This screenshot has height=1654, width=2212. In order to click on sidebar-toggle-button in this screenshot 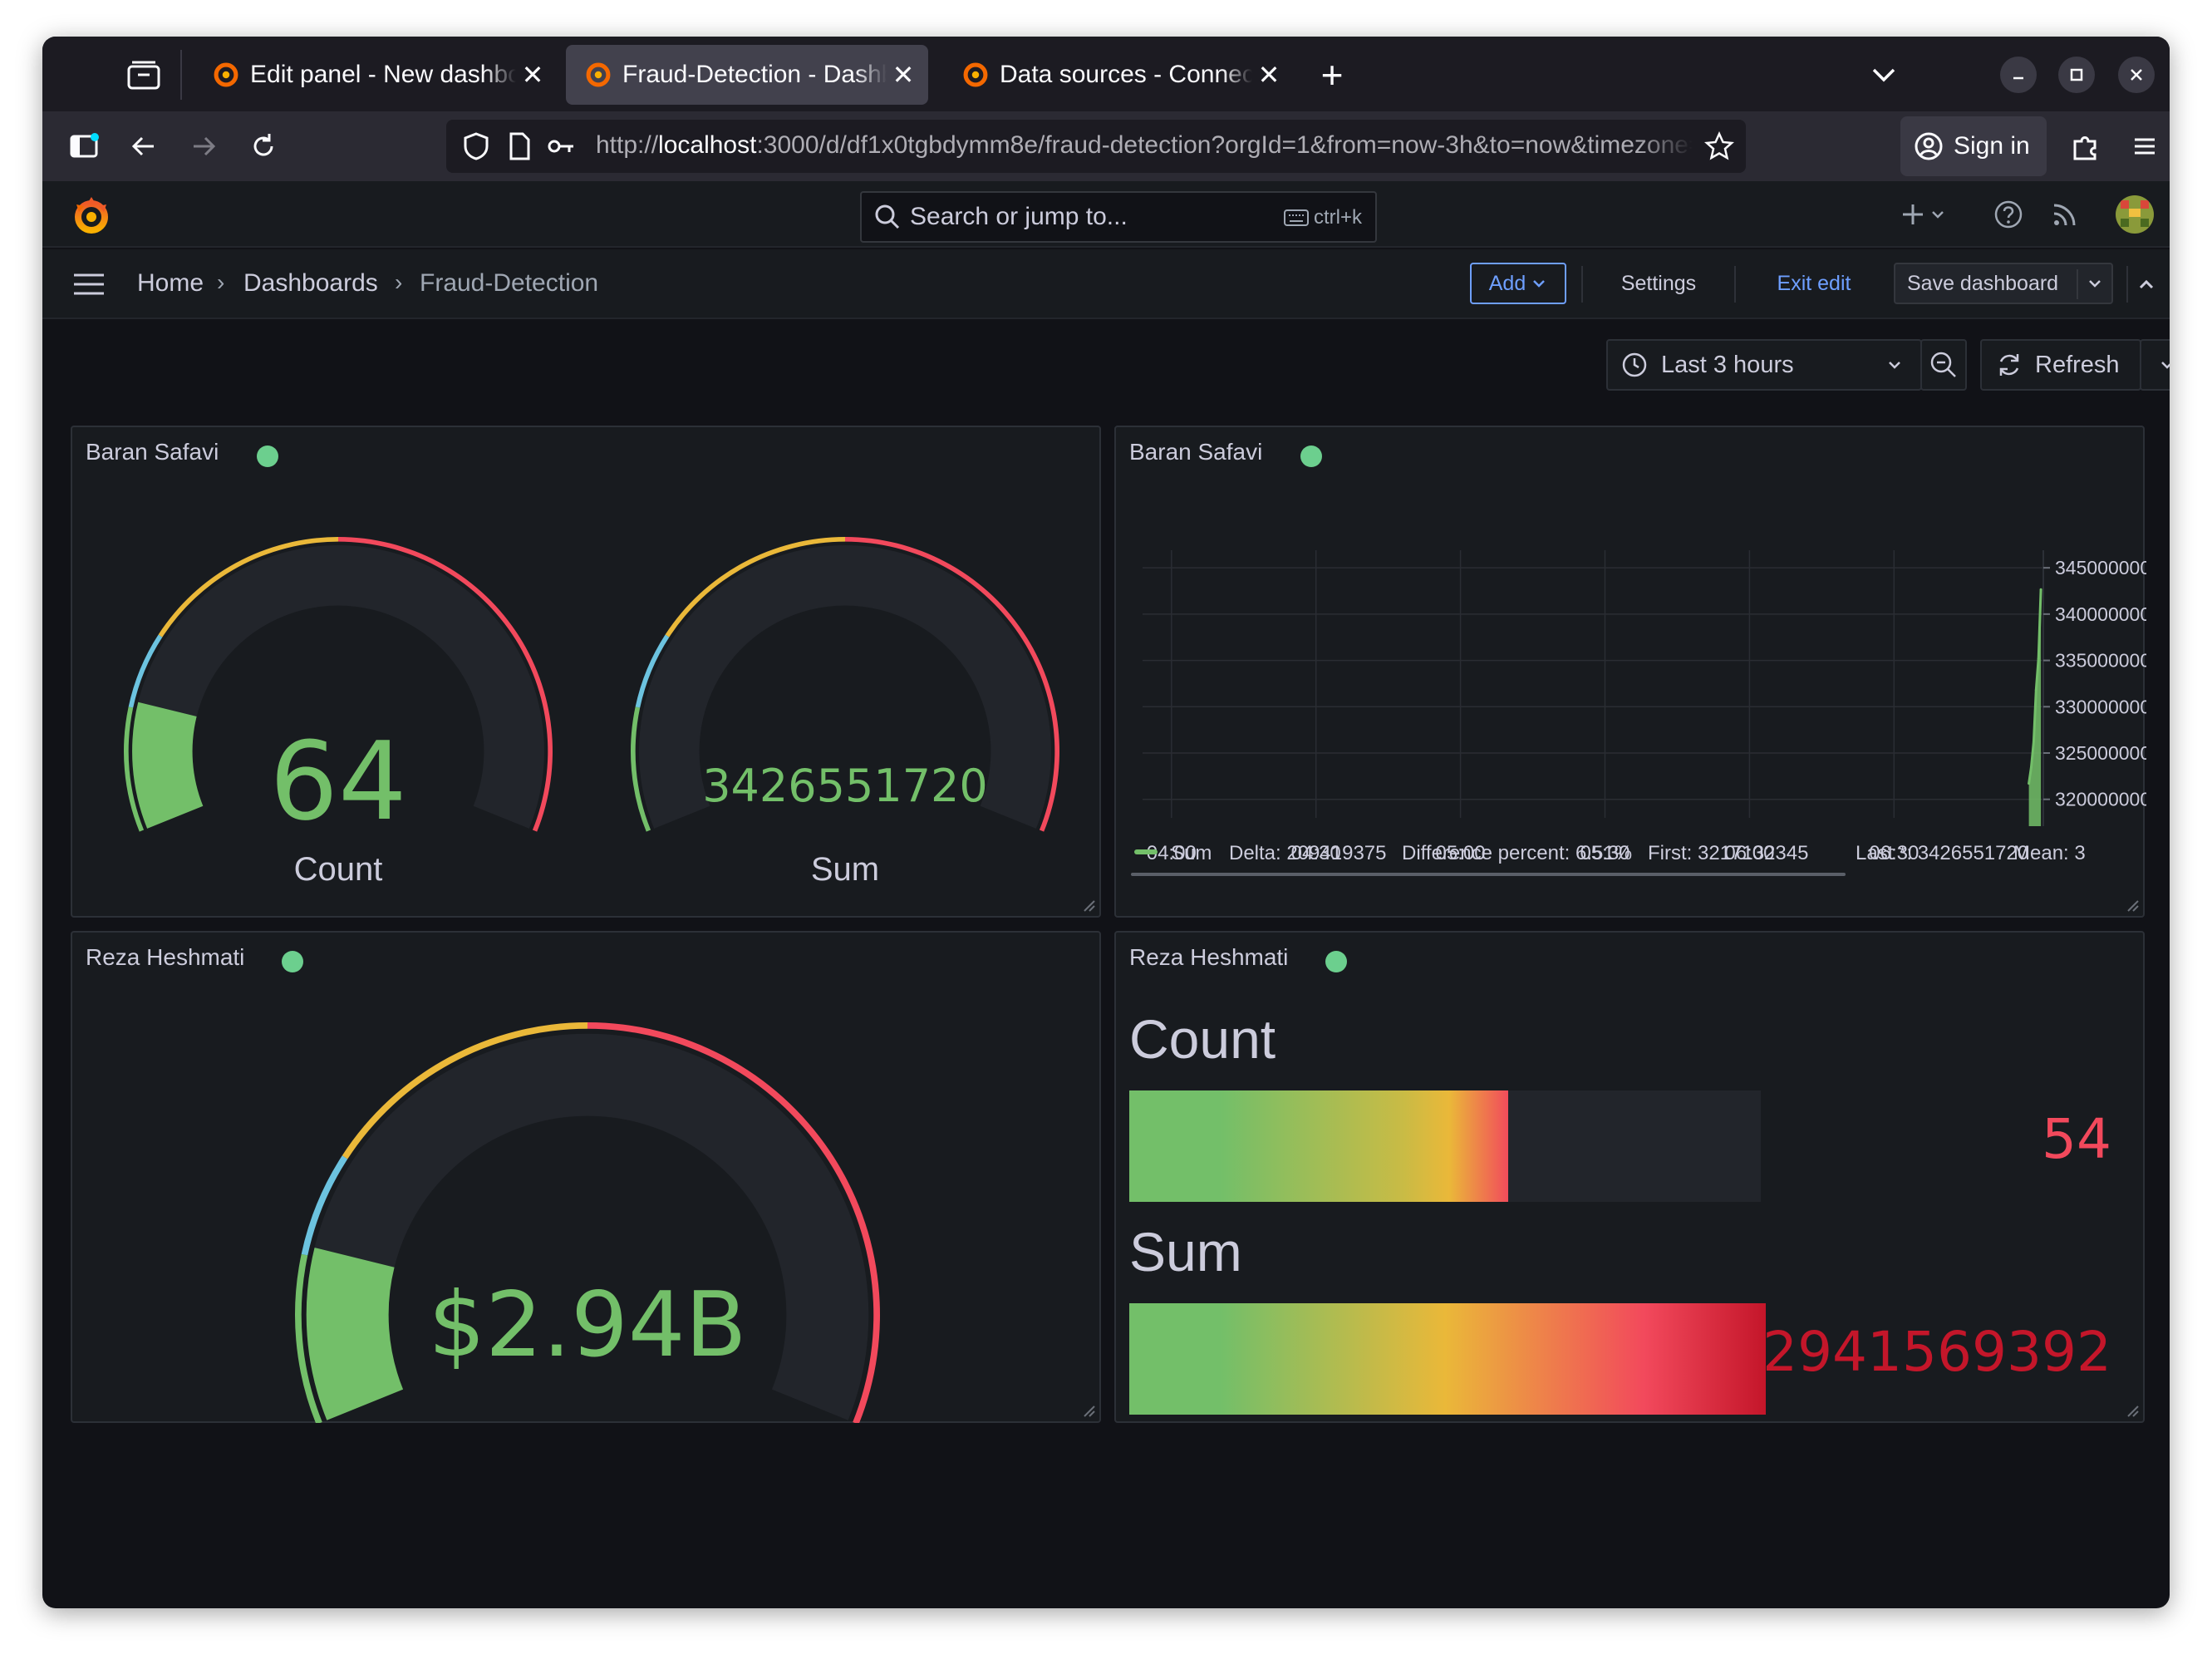, I will do `click(84, 146)`.